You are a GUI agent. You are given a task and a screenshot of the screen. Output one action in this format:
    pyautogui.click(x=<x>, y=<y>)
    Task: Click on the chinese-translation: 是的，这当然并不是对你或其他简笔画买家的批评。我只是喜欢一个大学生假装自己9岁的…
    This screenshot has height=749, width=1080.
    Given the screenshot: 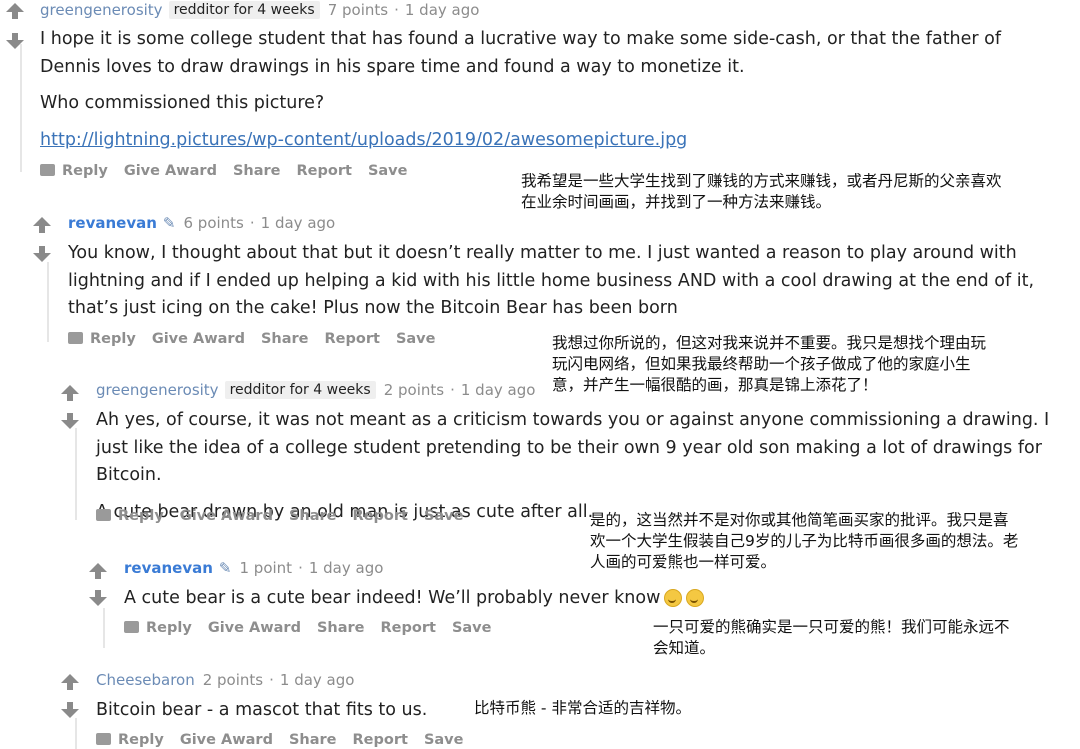 What is the action you would take?
    pyautogui.click(x=804, y=541)
    